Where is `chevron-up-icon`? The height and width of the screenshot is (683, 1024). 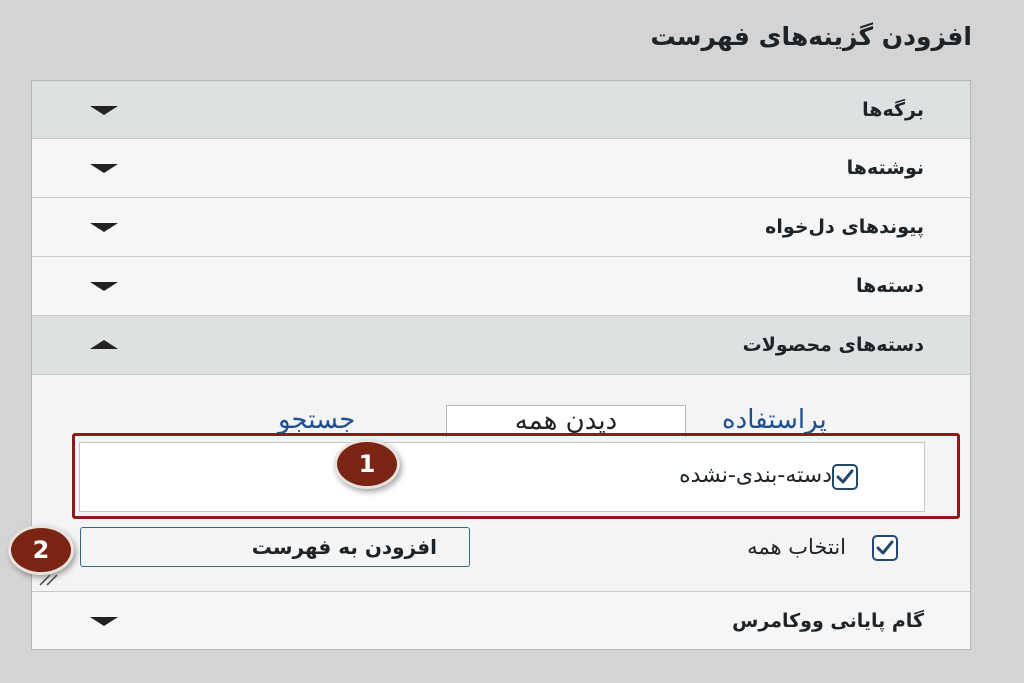 chevron-up-icon is located at coordinates (104, 344).